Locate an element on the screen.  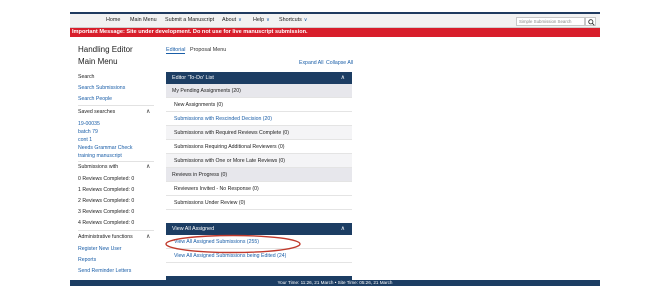
list-item: Reviews in Progress (0) is located at coordinates (259, 175).